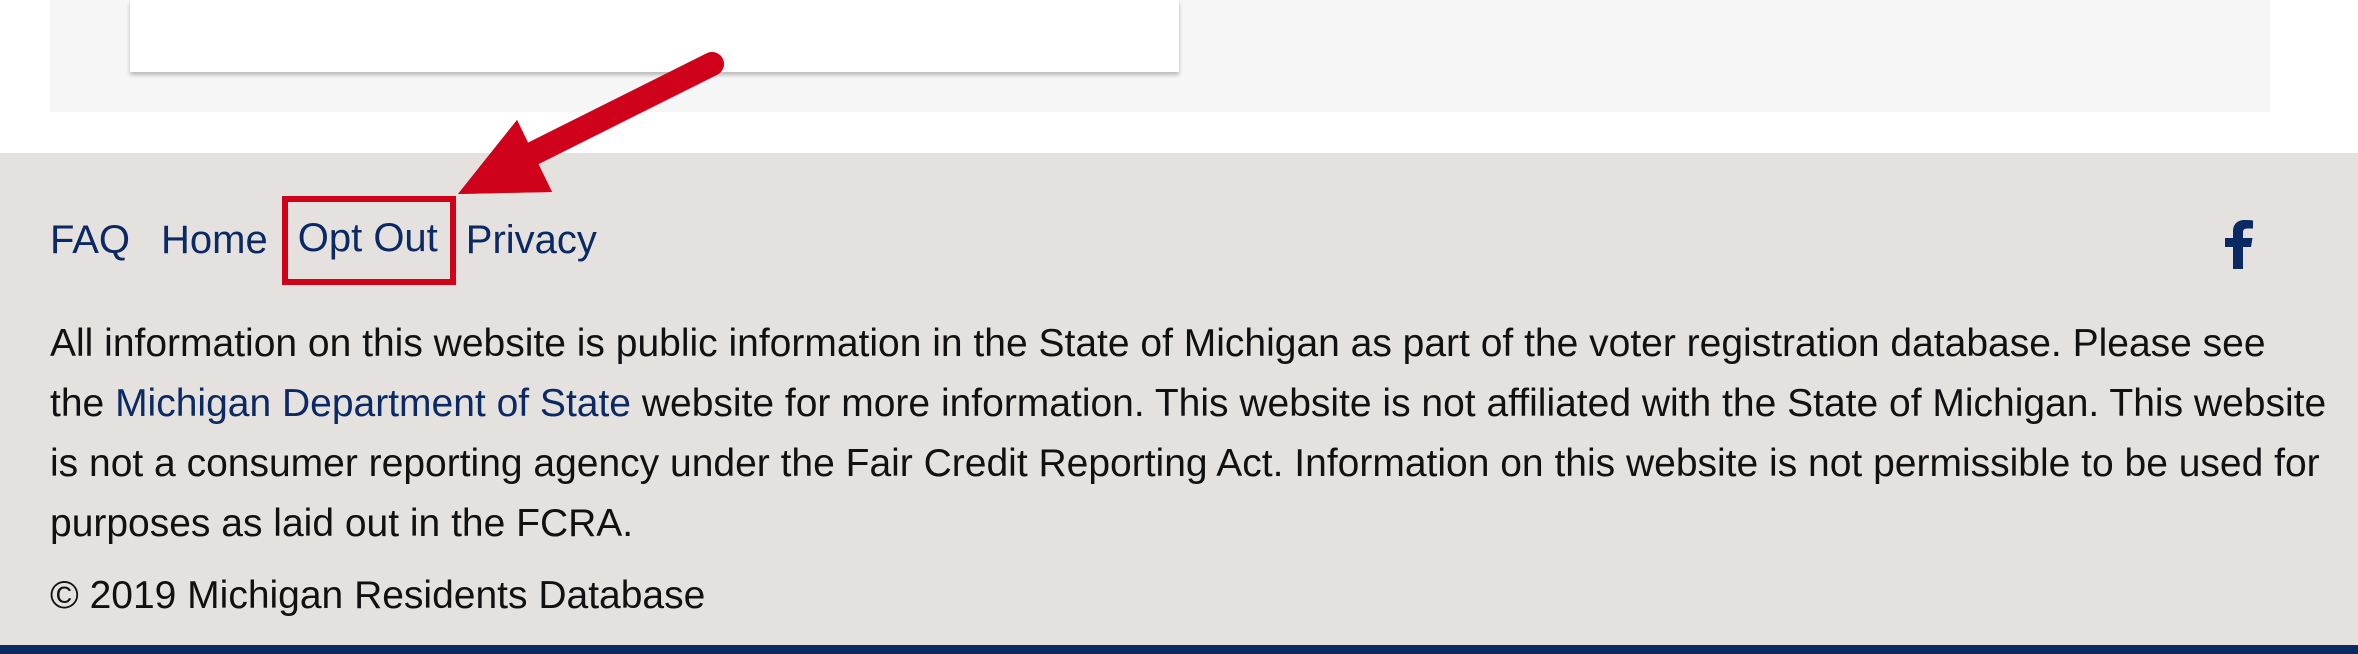 This screenshot has width=2358, height=654. What do you see at coordinates (654, 36) in the screenshot?
I see `content-card` at bounding box center [654, 36].